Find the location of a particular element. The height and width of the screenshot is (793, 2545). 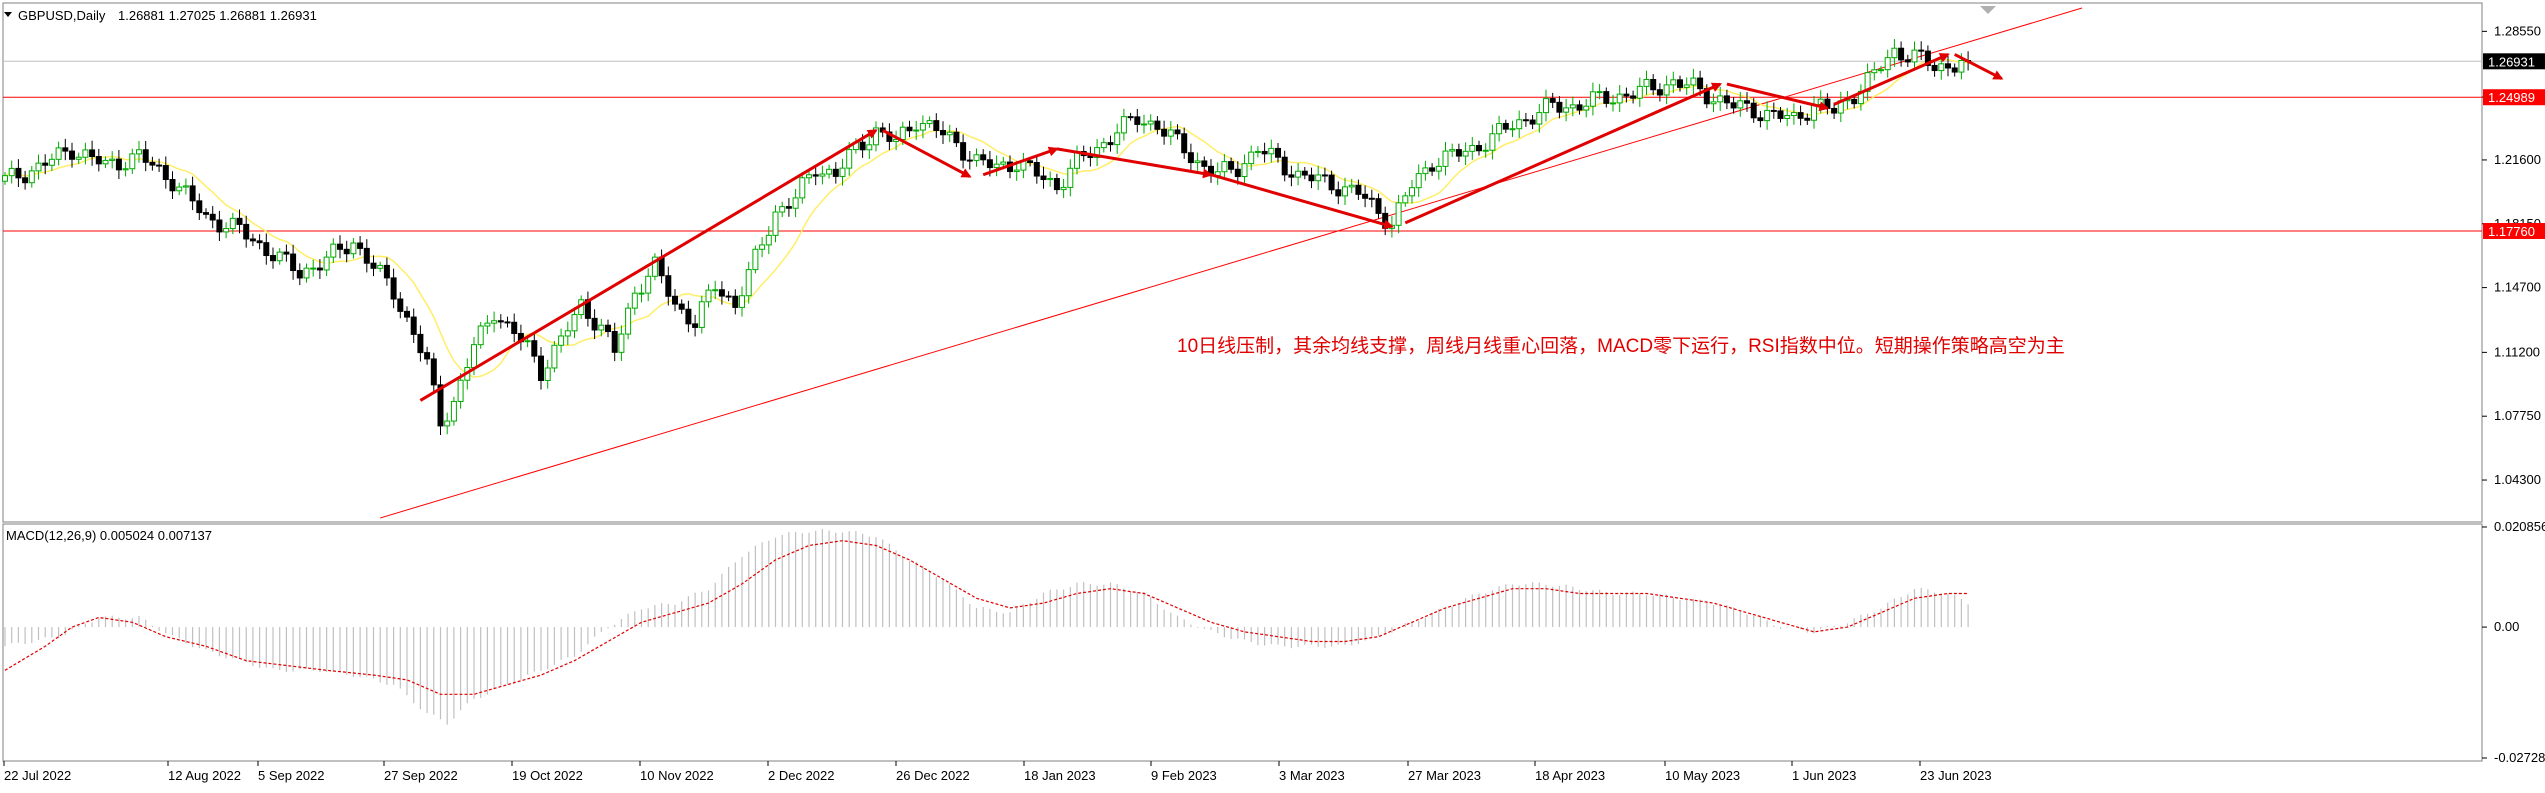

time-tick-label: 23 Jun 2023 is located at coordinates (1956, 775).